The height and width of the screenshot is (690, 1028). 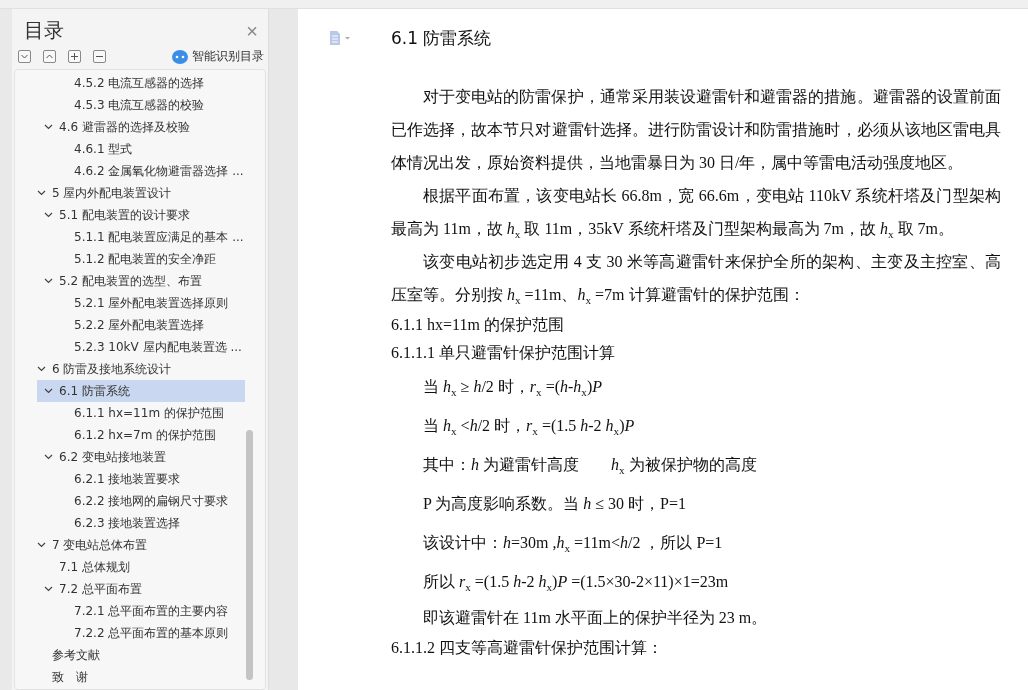 What do you see at coordinates (141, 655) in the screenshot?
I see `toc-item: 参考文献` at bounding box center [141, 655].